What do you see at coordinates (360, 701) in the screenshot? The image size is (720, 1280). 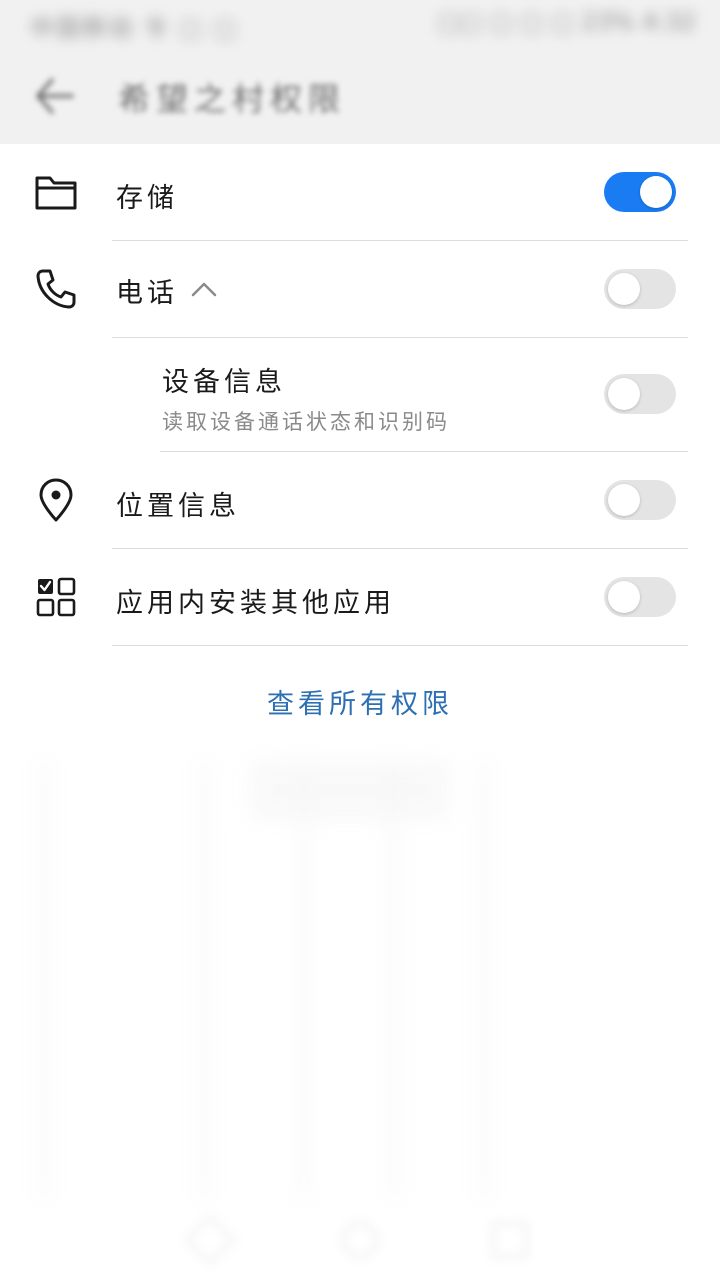 I see `view-all-permissions-link: 查看所有权限` at bounding box center [360, 701].